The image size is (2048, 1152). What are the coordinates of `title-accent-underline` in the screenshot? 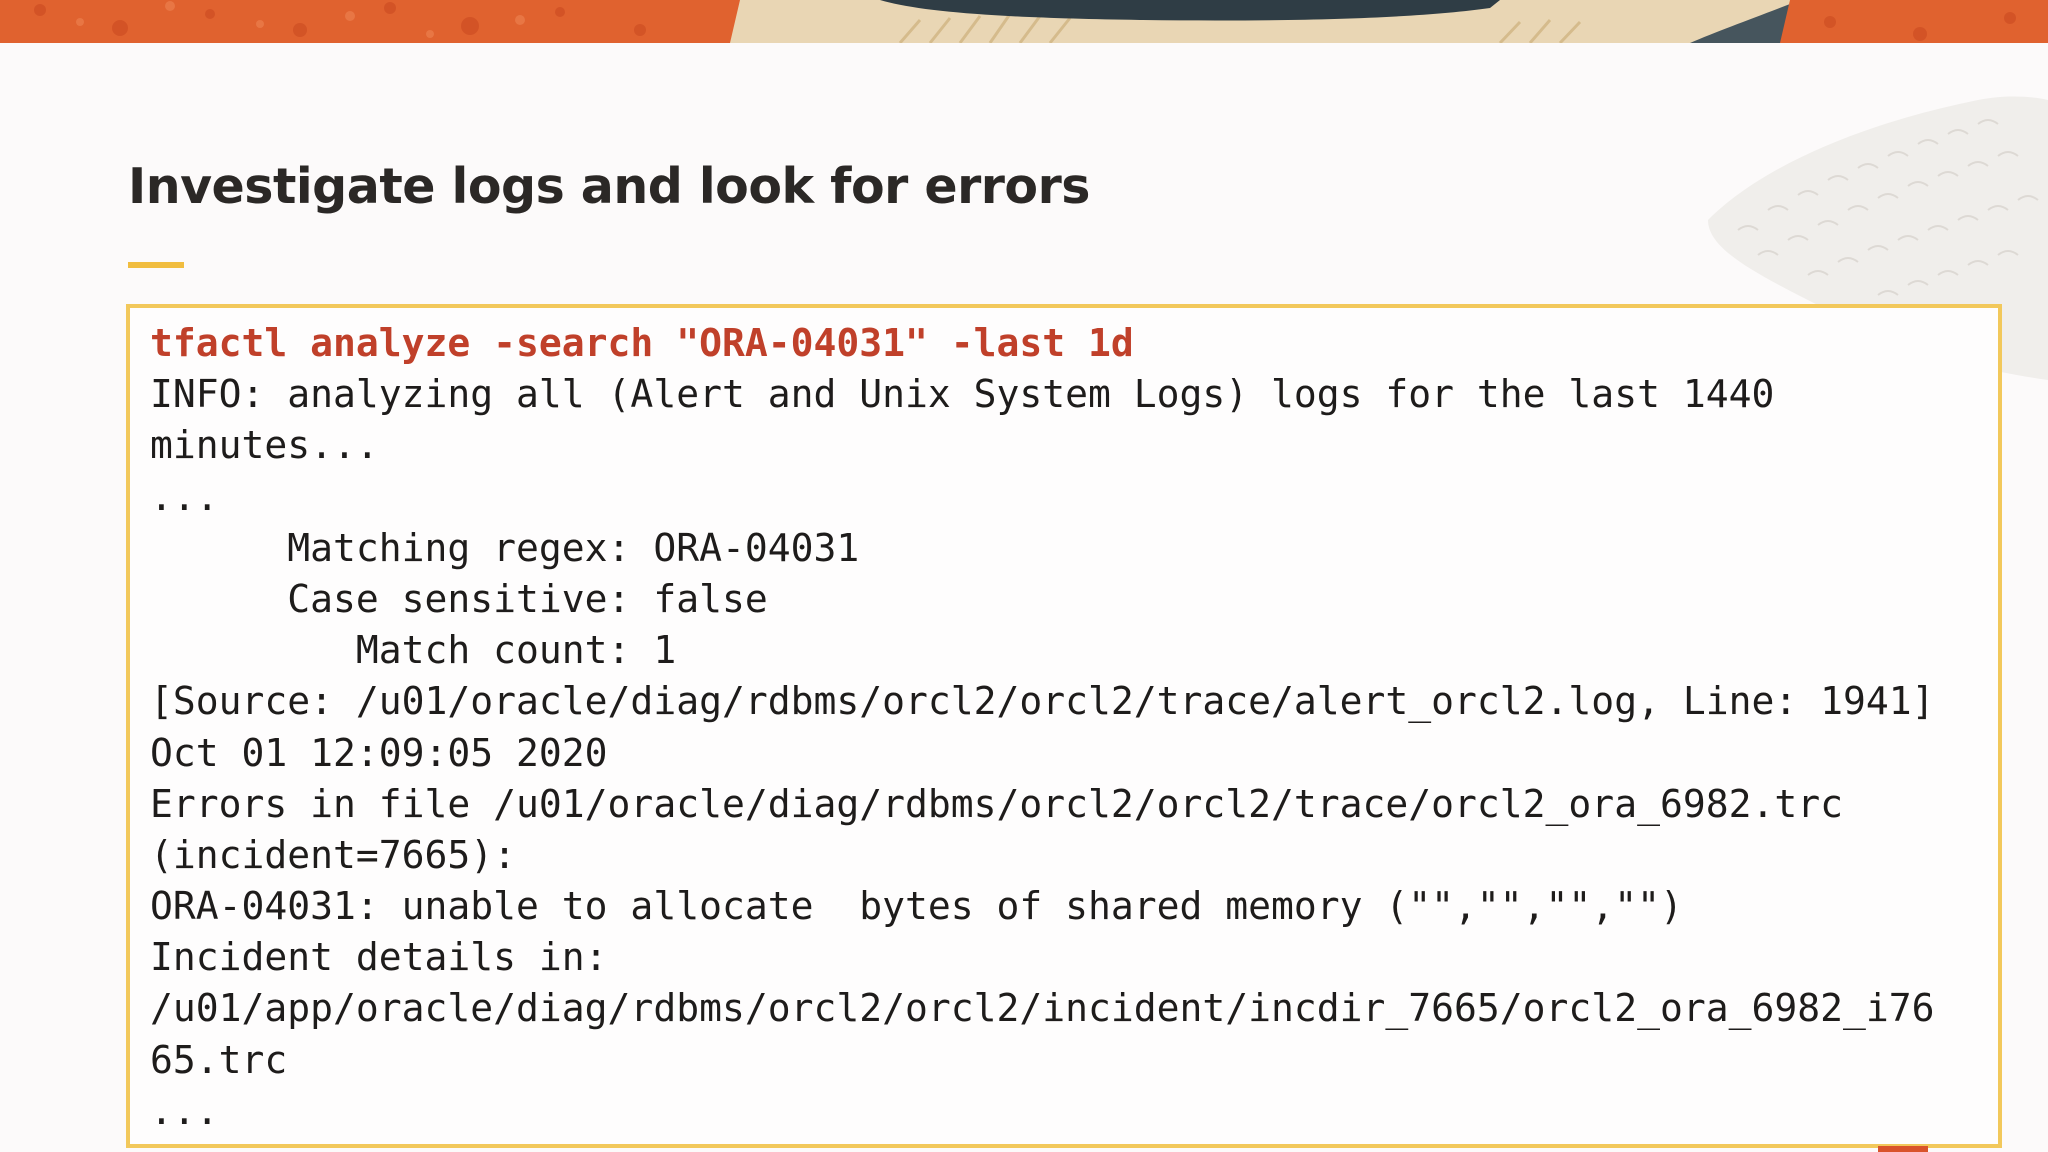 It's located at (156, 265).